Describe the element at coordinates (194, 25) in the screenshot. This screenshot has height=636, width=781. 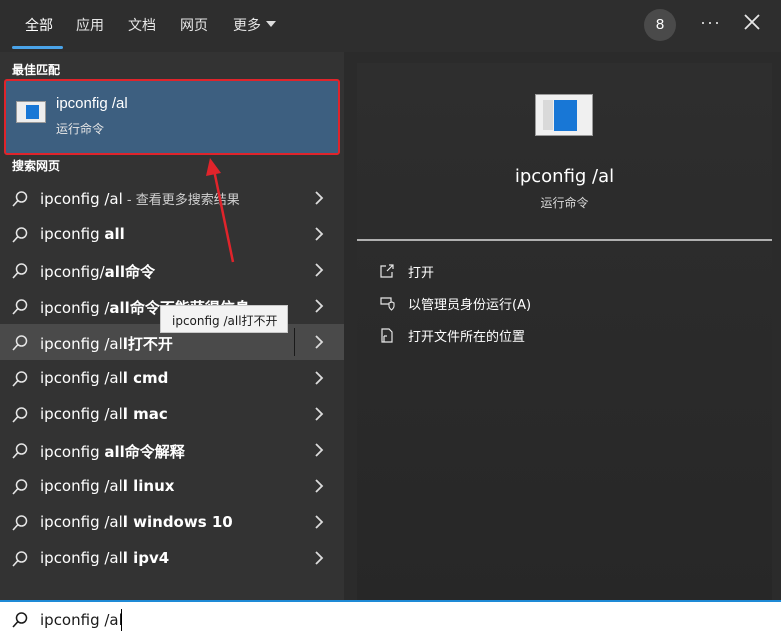
I see `tab-web: 网页` at that location.